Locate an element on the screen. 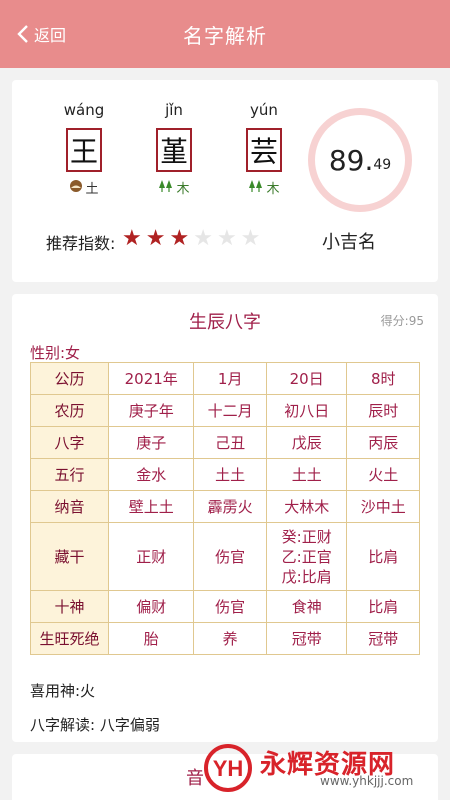 The width and height of the screenshot is (450, 800). section-score: 得分:95 is located at coordinates (402, 321).